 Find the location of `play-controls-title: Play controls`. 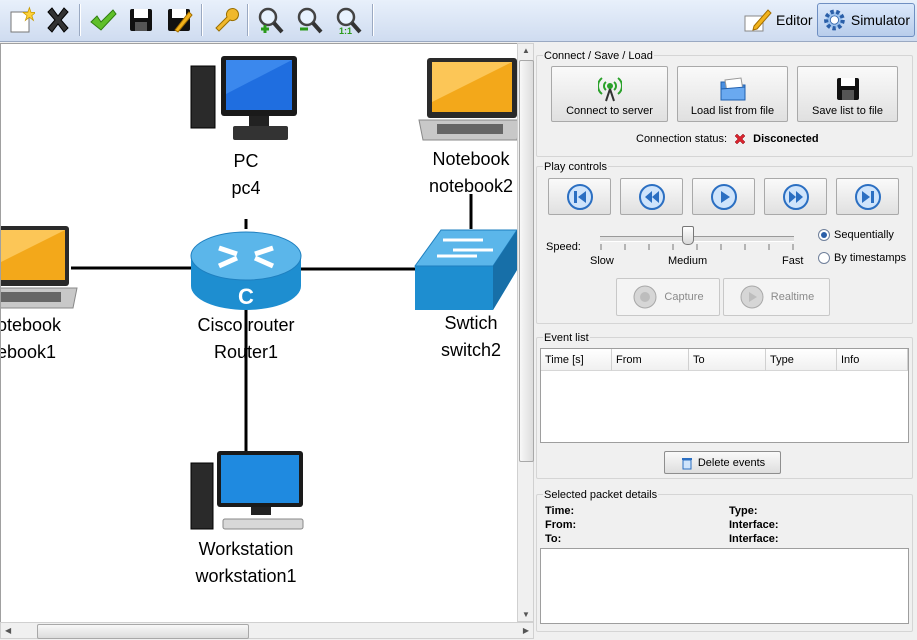

play-controls-title: Play controls is located at coordinates (575, 167).